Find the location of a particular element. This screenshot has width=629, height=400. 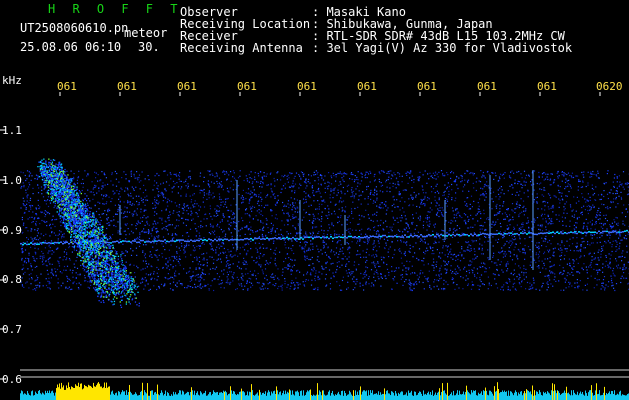

y-tick-label: 0.6 is located at coordinates (12, 379).